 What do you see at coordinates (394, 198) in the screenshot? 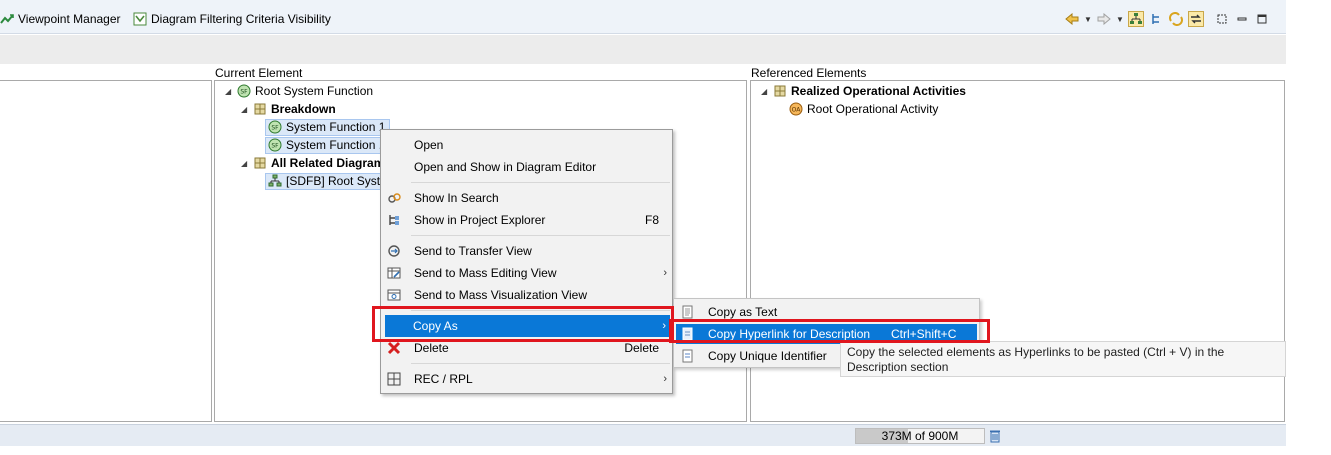
I see `search-binoculars-icon` at bounding box center [394, 198].